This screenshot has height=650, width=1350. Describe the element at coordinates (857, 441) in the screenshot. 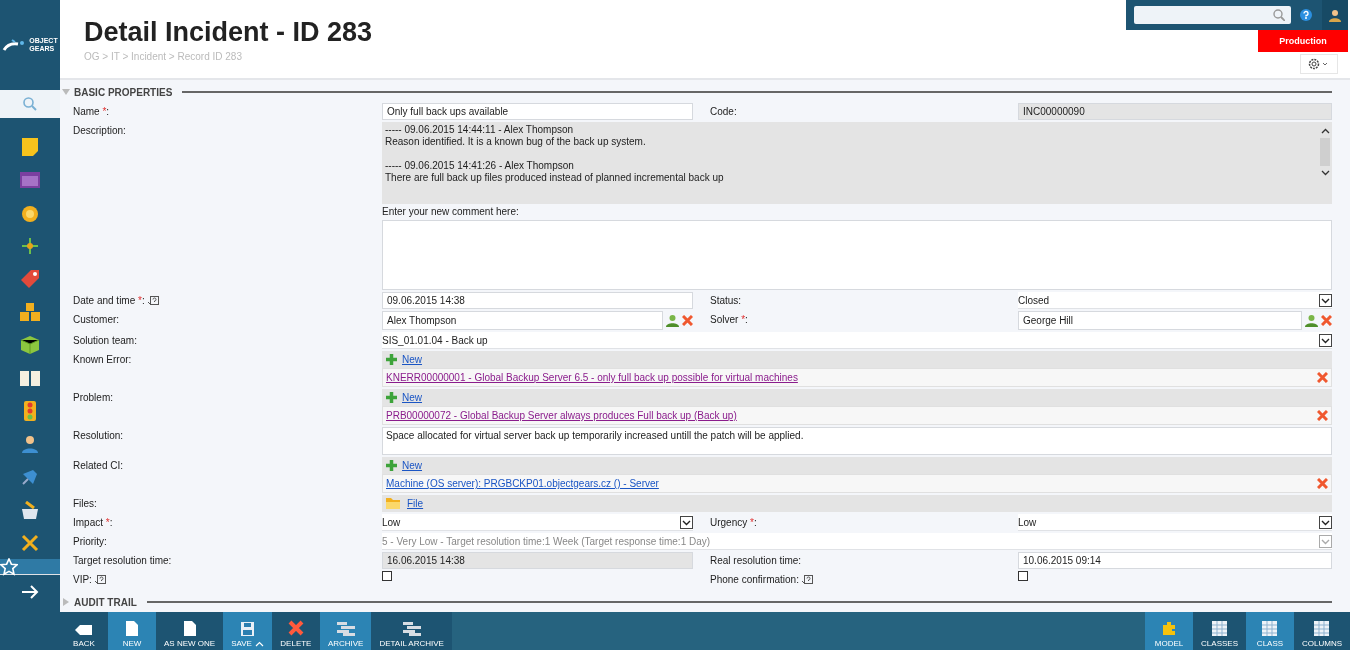

I see `text-area: Space allocated for virtual server back up temporarily increased untill the patch will be applied.` at that location.